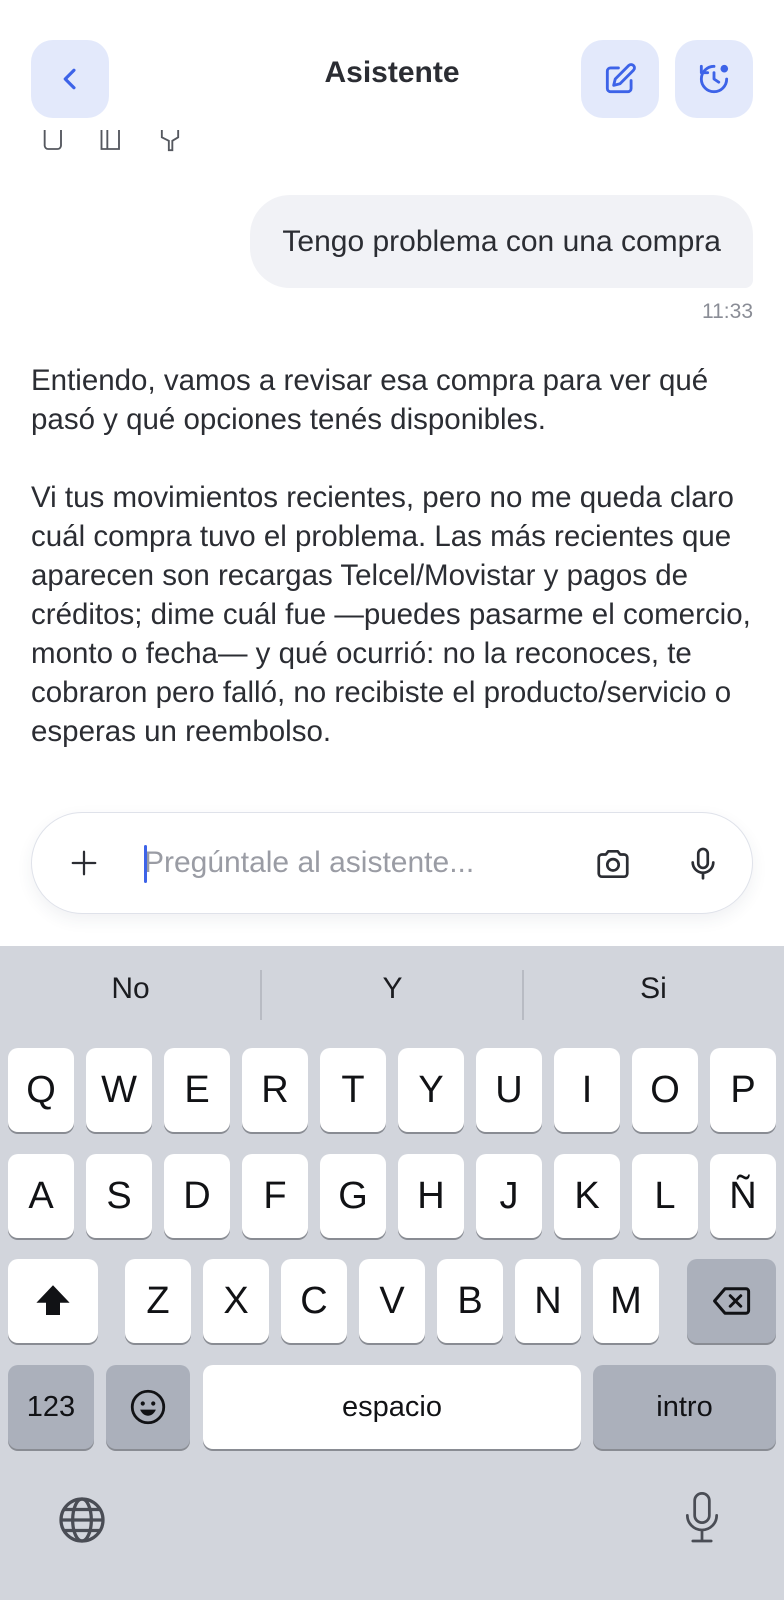 The image size is (784, 1600). I want to click on plus-icon, so click(84, 863).